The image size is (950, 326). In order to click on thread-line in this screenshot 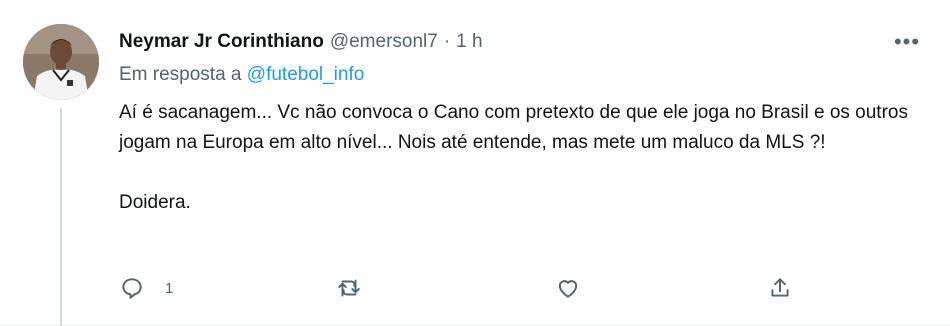, I will do `click(61, 216)`.